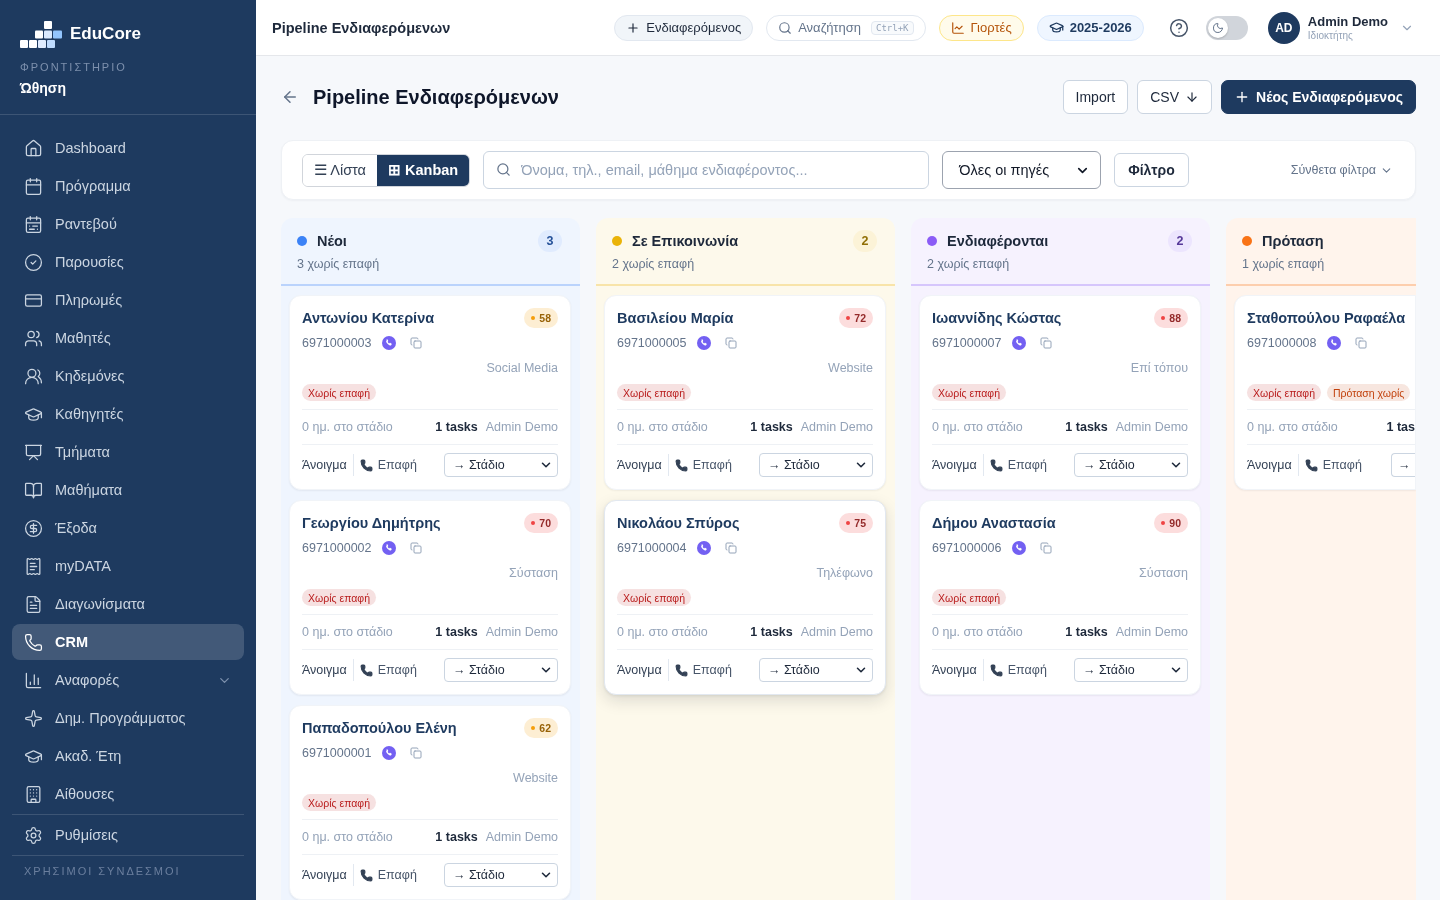 This screenshot has width=1440, height=900. What do you see at coordinates (981, 27) in the screenshot?
I see `holidays-button: Γιορτές` at bounding box center [981, 27].